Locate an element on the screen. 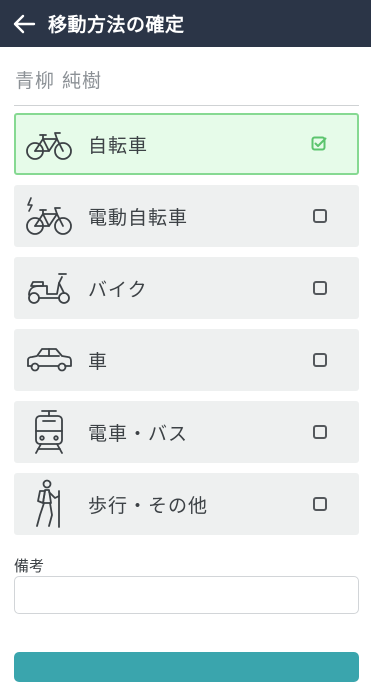  divider is located at coordinates (186, 105).